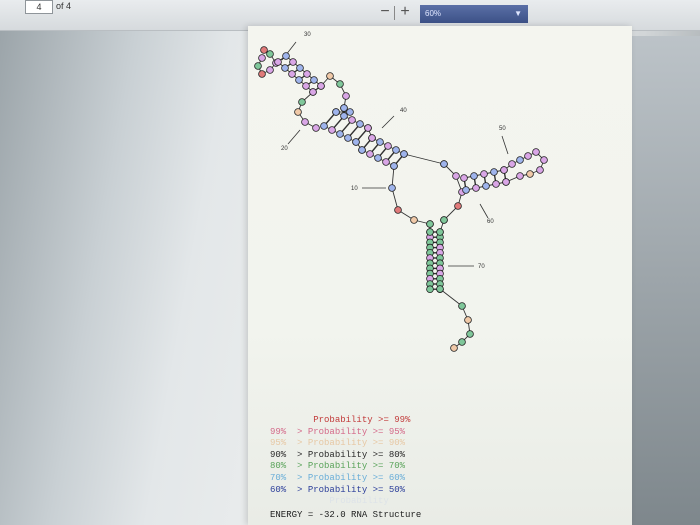  What do you see at coordinates (481, 267) in the screenshot?
I see `index-label: 70` at bounding box center [481, 267].